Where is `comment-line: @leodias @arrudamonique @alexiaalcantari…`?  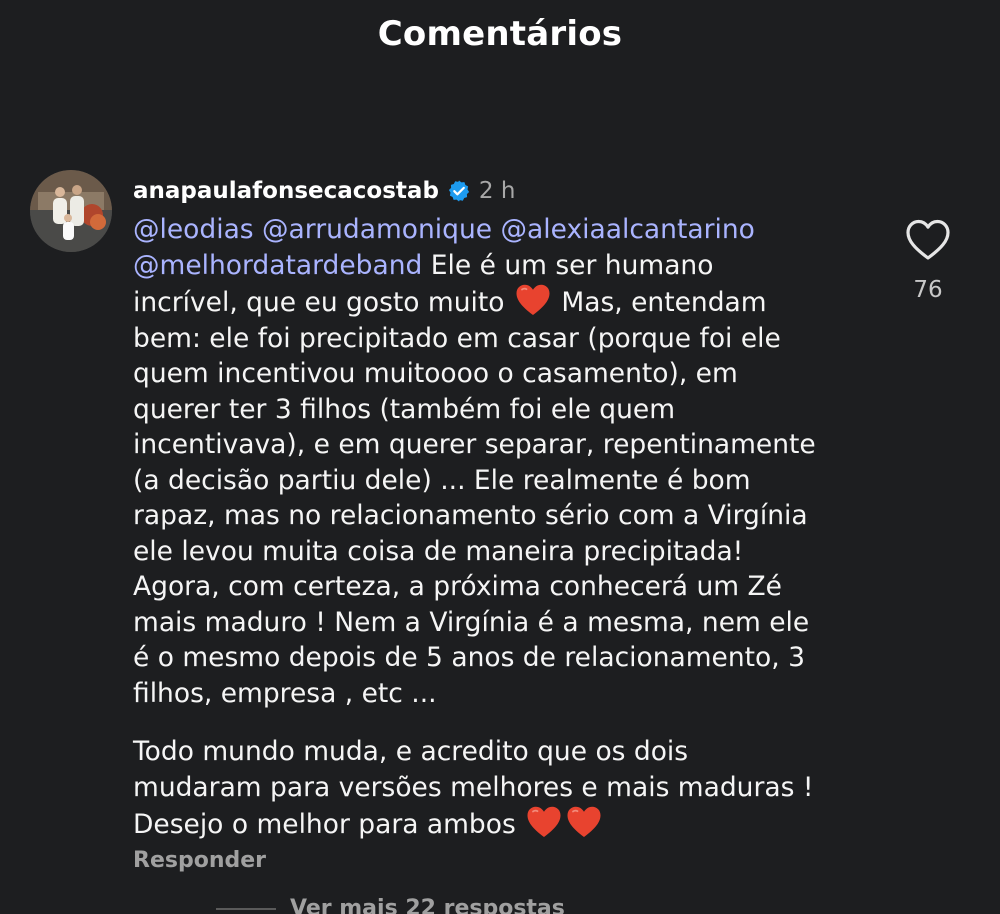 comment-line: @leodias @arrudamonique @alexiaalcantari… is located at coordinates (503, 230).